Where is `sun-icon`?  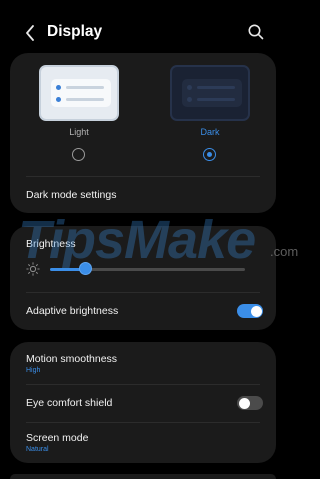 sun-icon is located at coordinates (33, 269).